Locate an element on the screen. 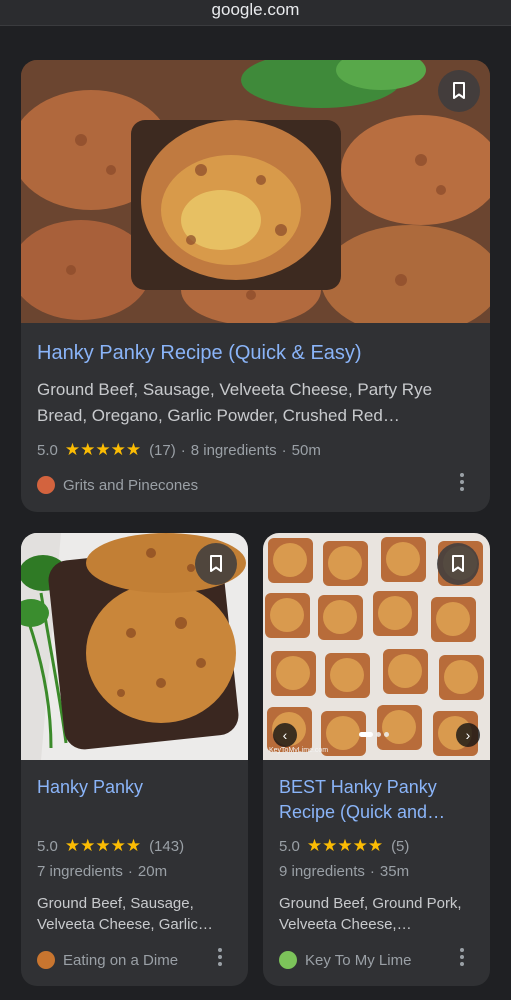  address-bar: google.com is located at coordinates (255, 13).